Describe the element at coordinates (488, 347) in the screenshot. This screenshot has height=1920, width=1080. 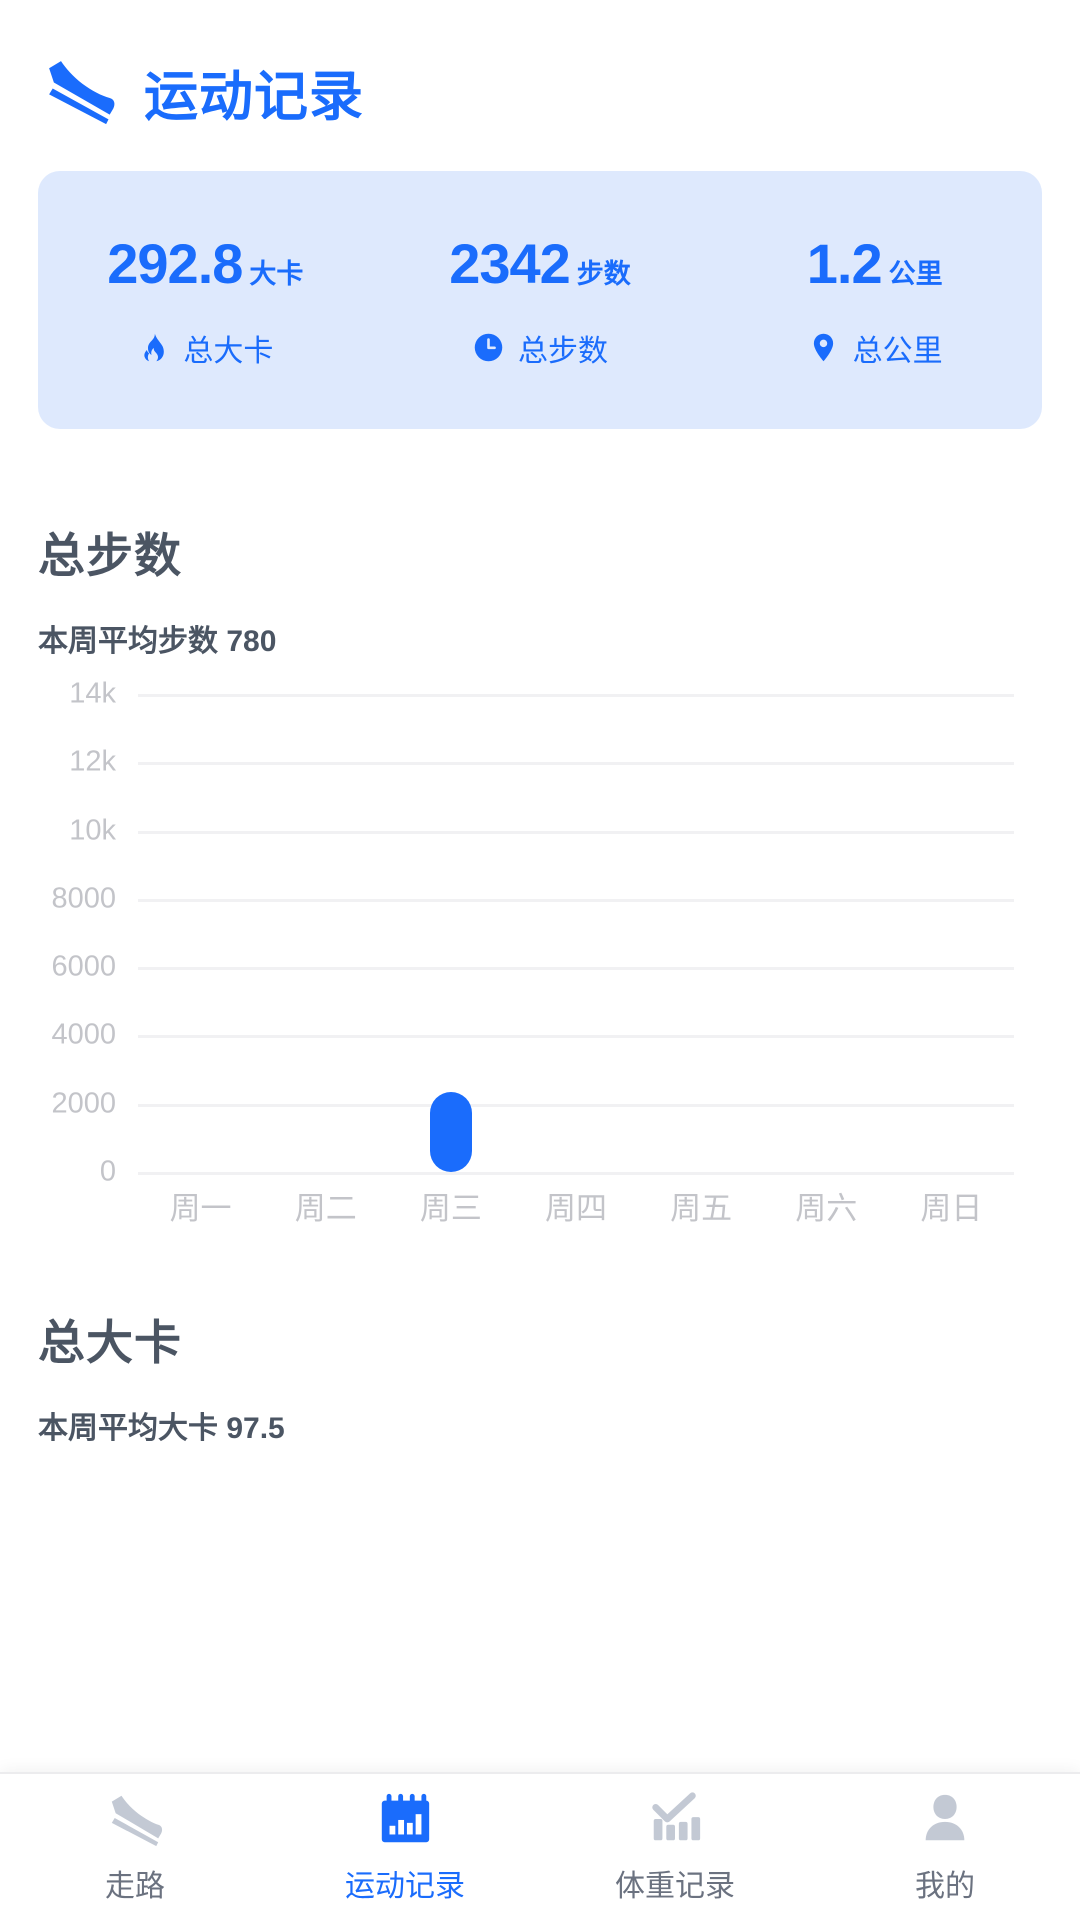
I see `clock-icon` at that location.